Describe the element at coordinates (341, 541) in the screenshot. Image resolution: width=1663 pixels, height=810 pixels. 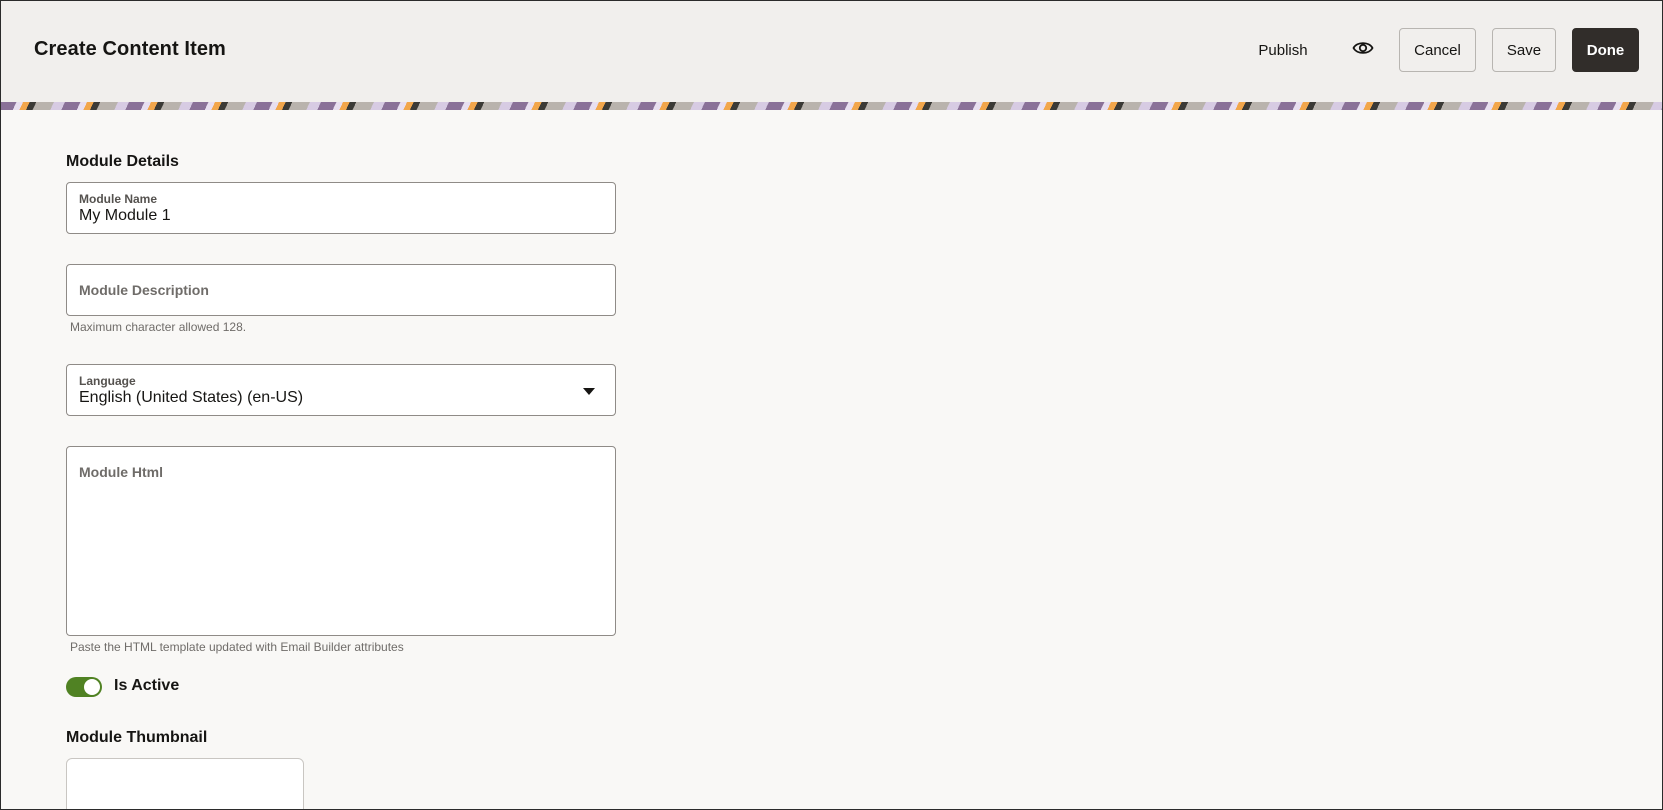
I see `module-html-field: Module Html` at that location.